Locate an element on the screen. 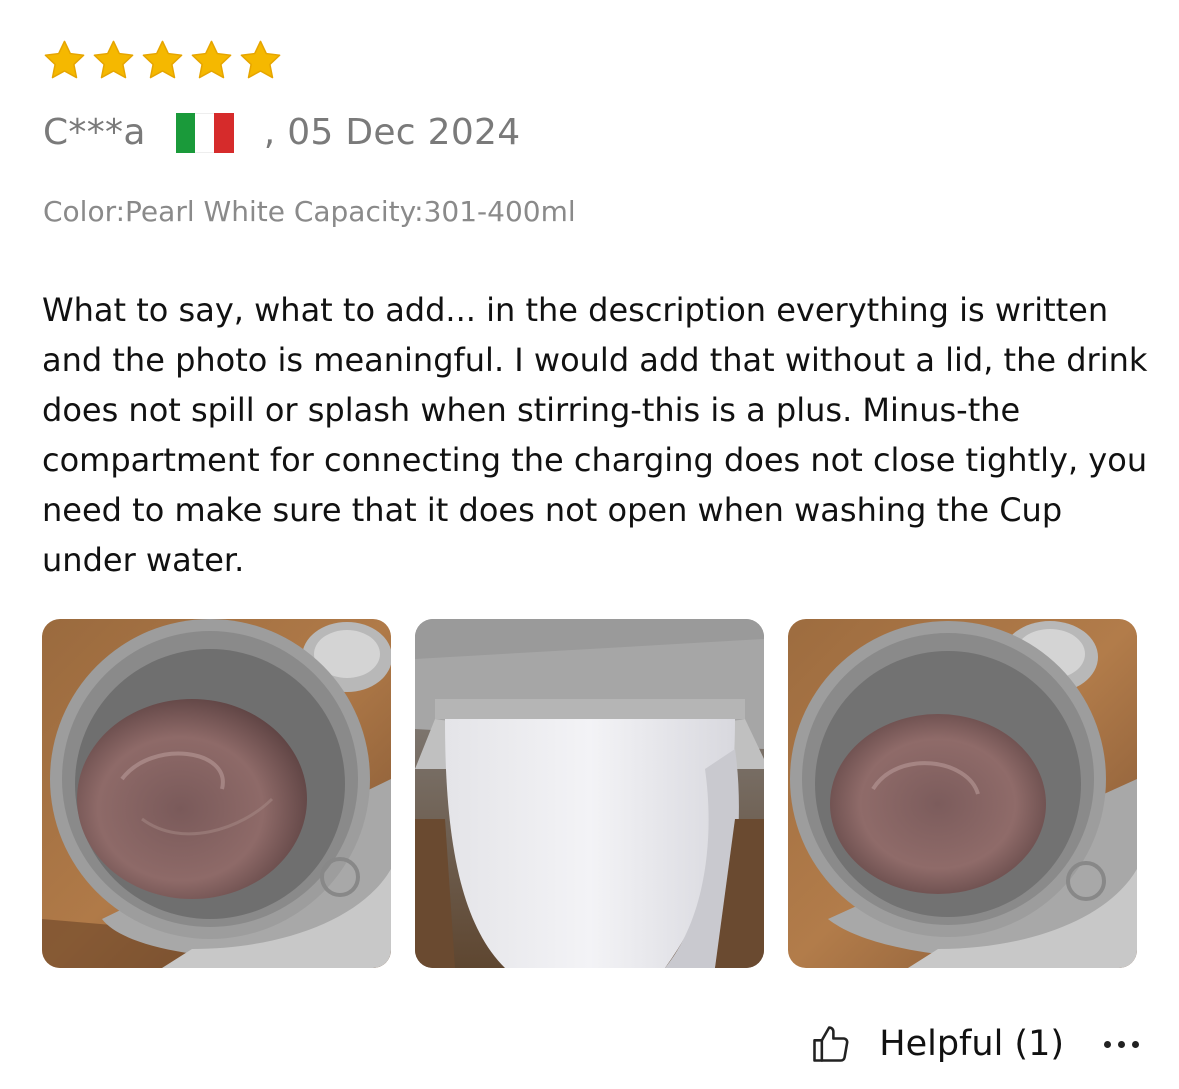  reviewer-name: C***a is located at coordinates (94, 132).